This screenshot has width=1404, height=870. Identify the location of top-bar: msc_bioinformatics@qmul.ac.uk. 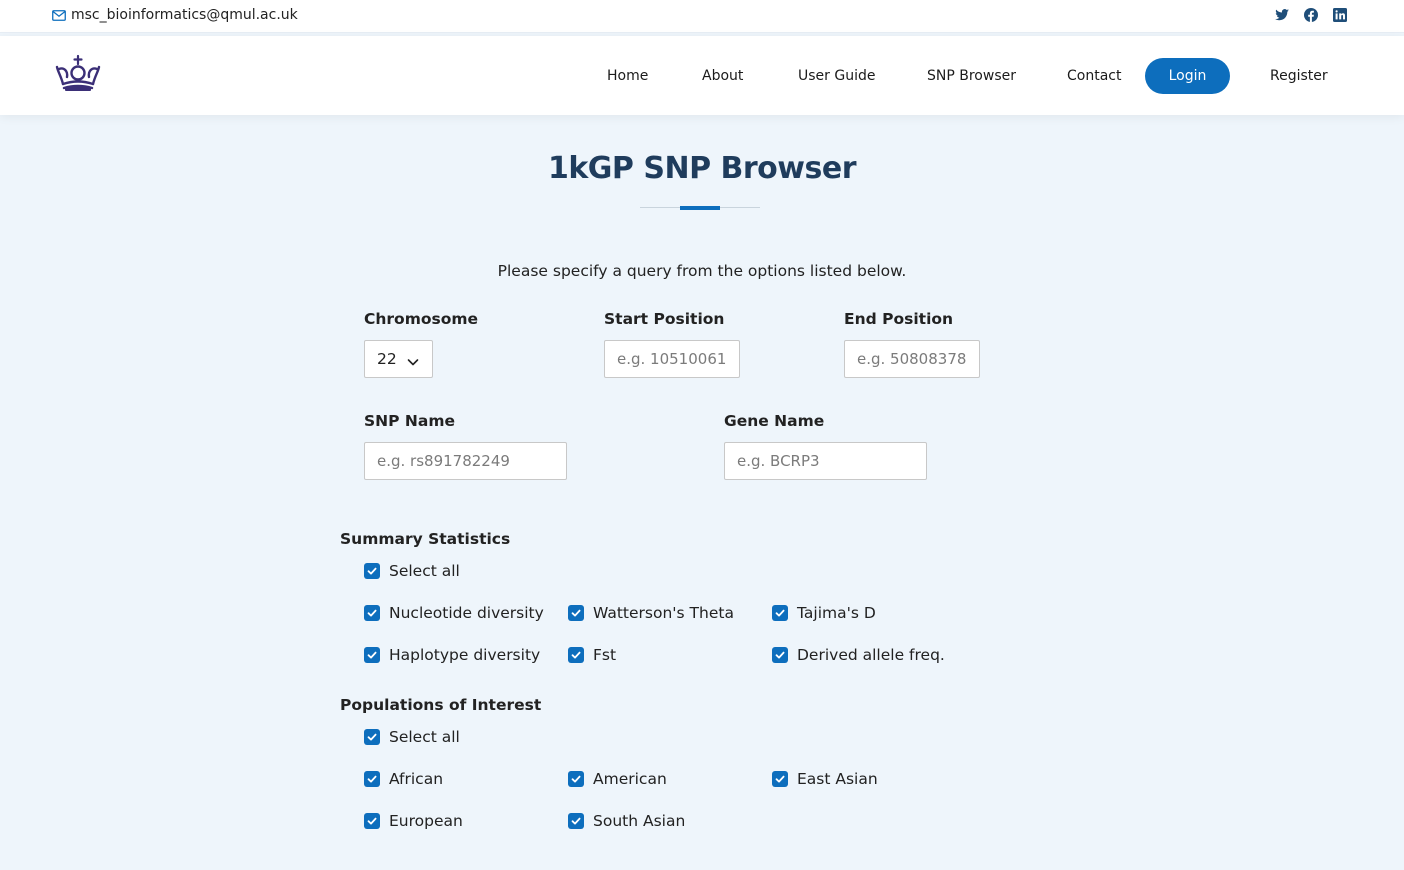
(702, 16).